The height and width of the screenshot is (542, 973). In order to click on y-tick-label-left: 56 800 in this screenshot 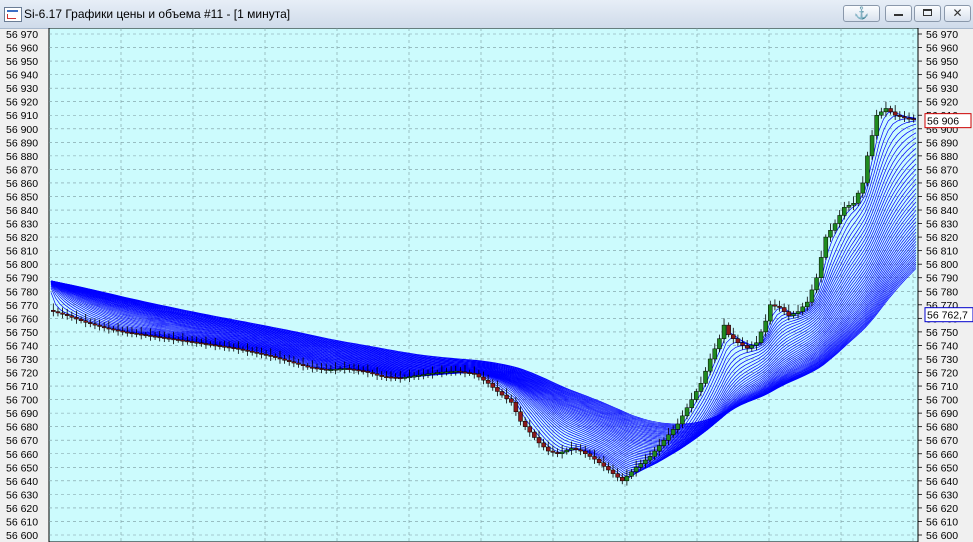, I will do `click(22, 265)`.